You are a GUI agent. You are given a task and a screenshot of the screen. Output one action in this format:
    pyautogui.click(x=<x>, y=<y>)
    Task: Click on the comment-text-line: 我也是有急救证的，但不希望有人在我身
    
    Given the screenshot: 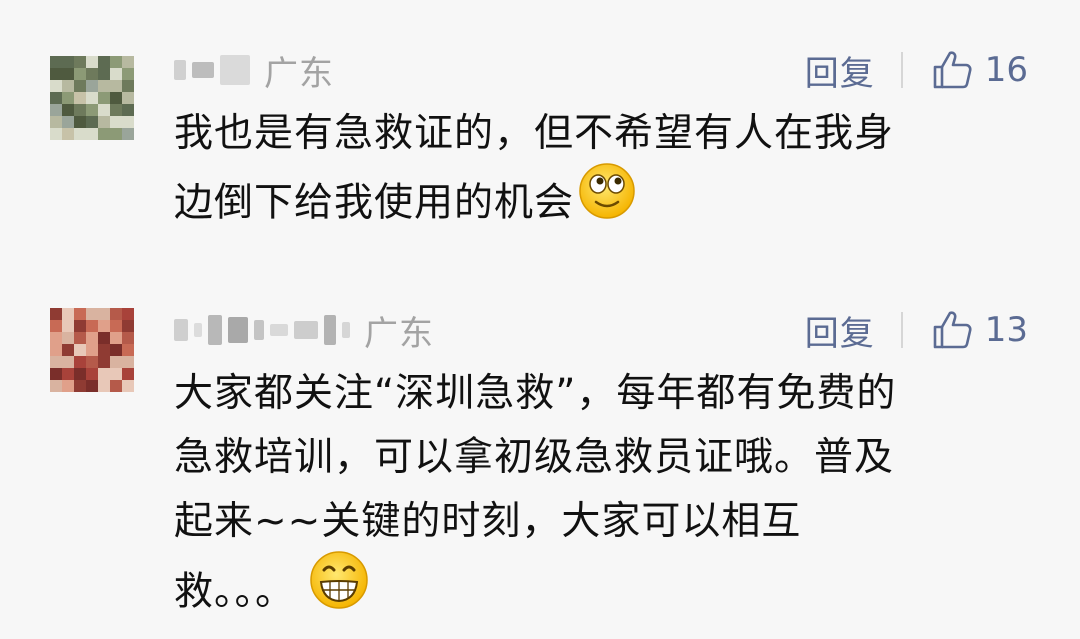 What is the action you would take?
    pyautogui.click(x=534, y=133)
    